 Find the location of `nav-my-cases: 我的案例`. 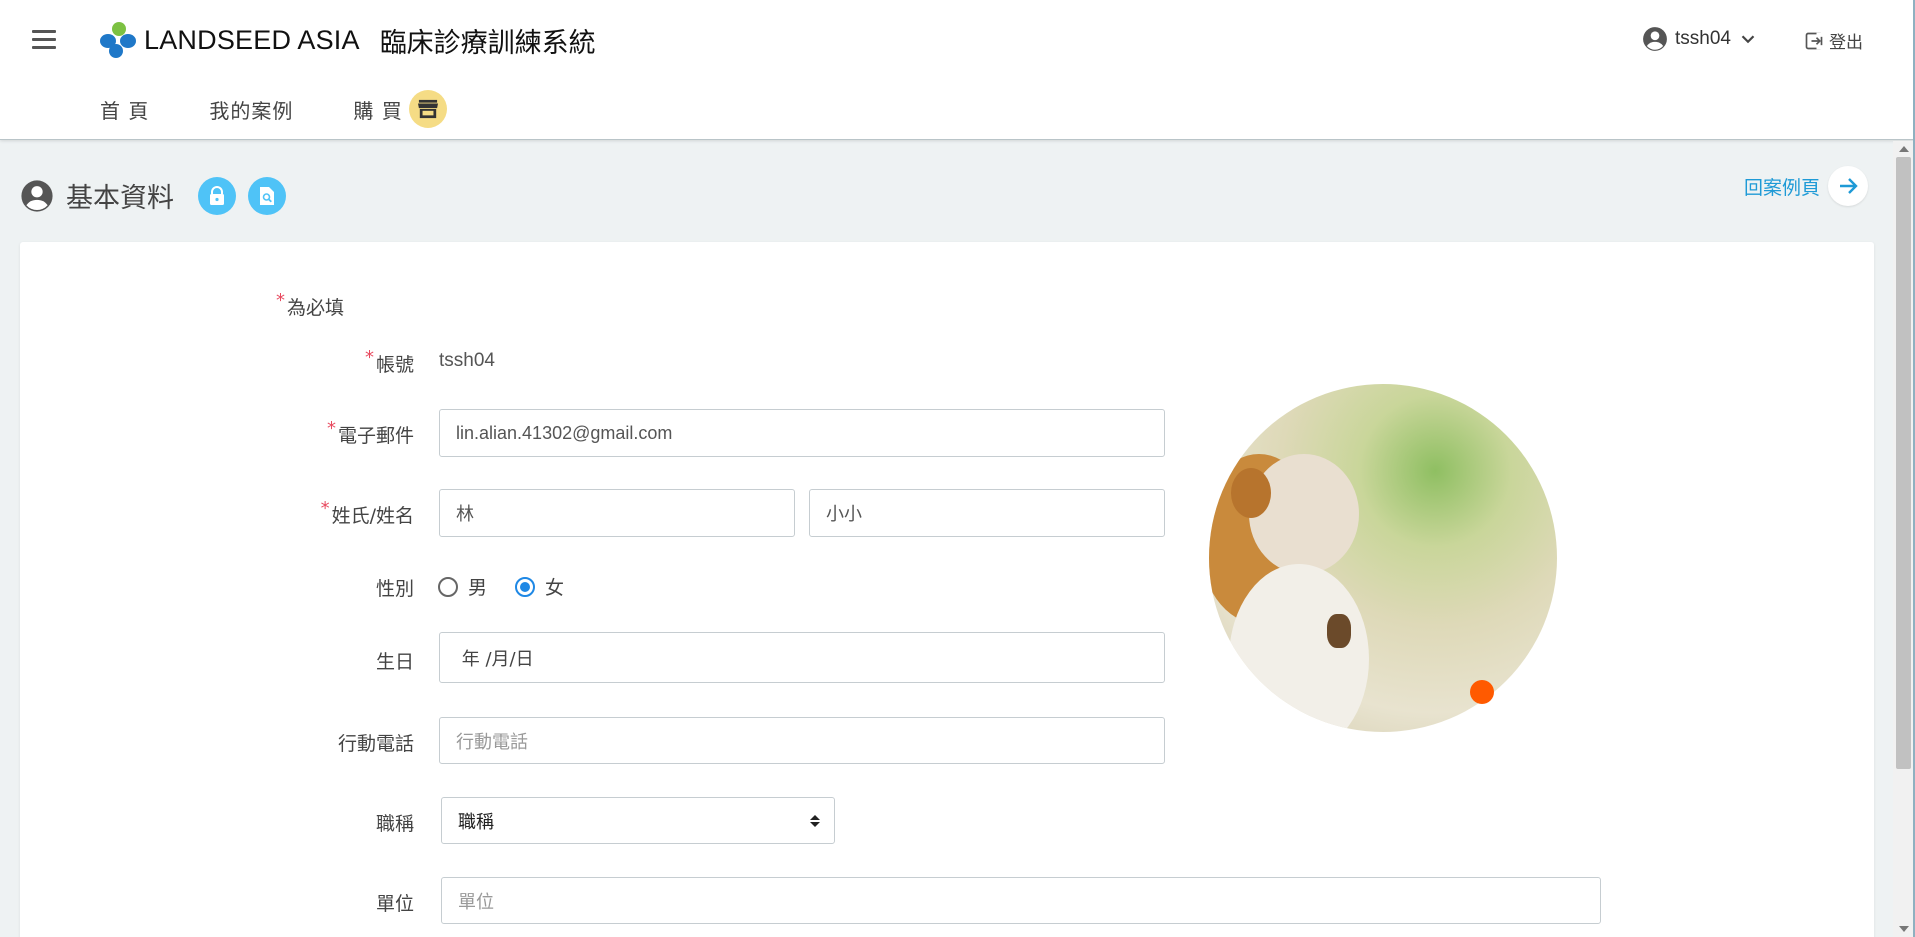

nav-my-cases: 我的案例 is located at coordinates (251, 109).